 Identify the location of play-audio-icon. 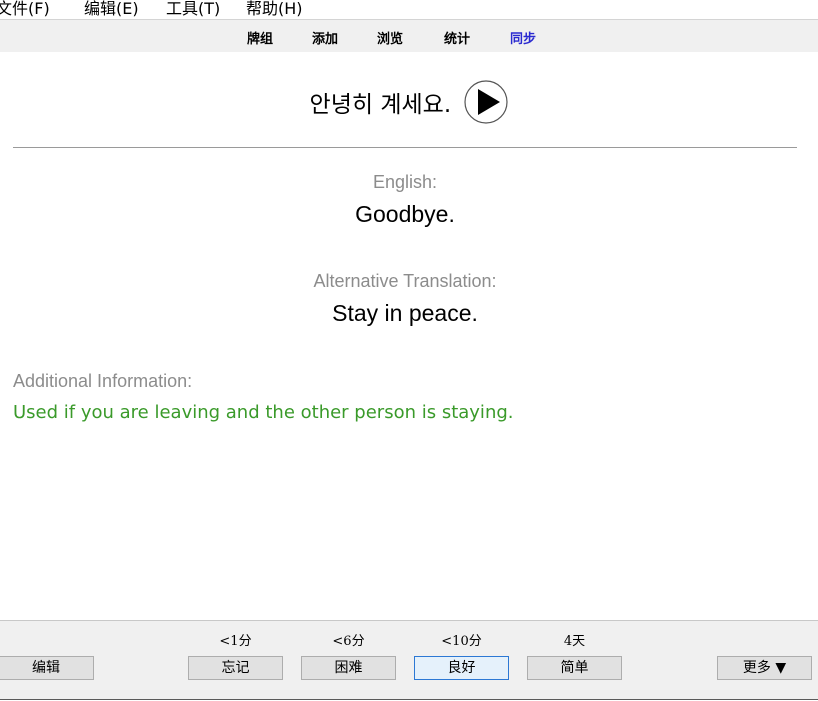
(486, 102).